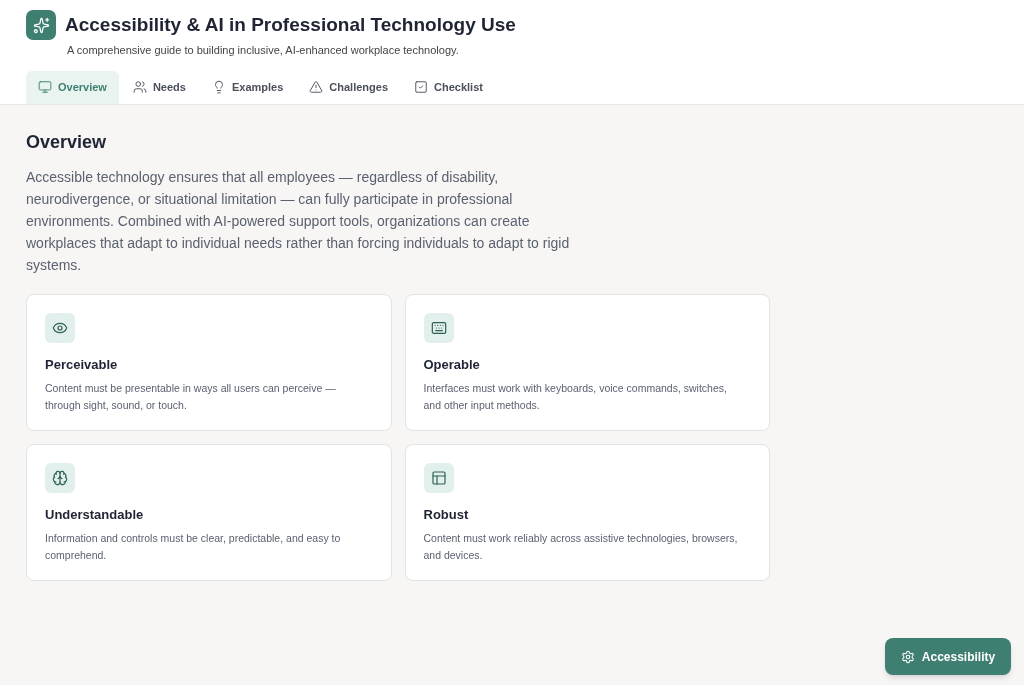  Describe the element at coordinates (290, 25) in the screenshot. I see `page-title: Accessibility & AI in Professional Technology Use` at that location.